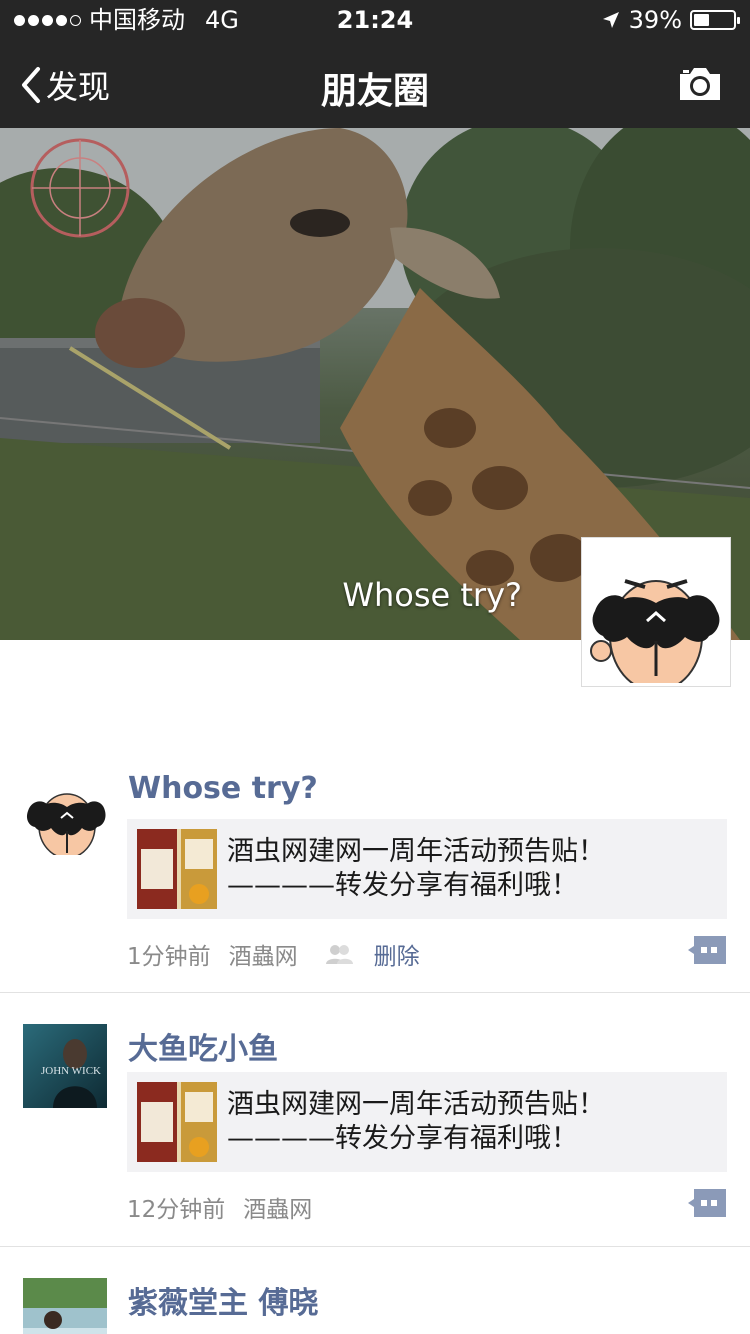  I want to click on post-meta: 12分钟前 酒蟲网, so click(228, 1207).